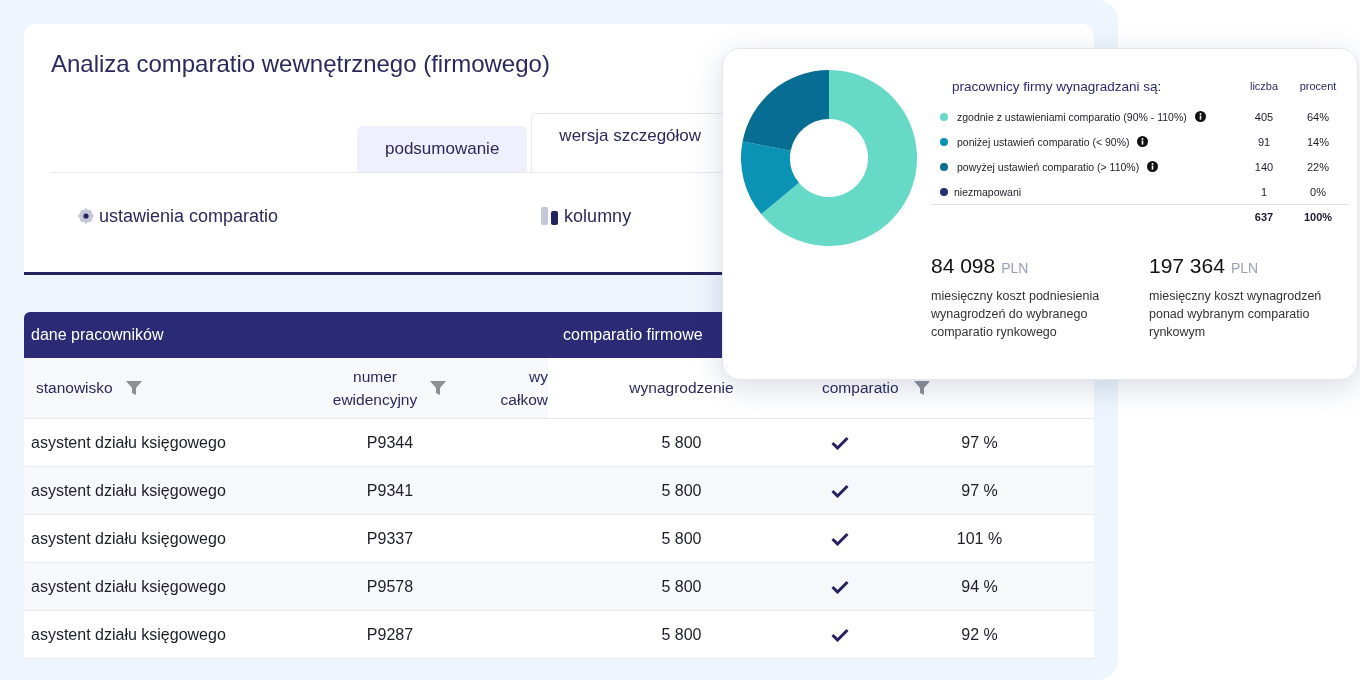  Describe the element at coordinates (390, 442) in the screenshot. I see `table-cell-text: P9344` at that location.